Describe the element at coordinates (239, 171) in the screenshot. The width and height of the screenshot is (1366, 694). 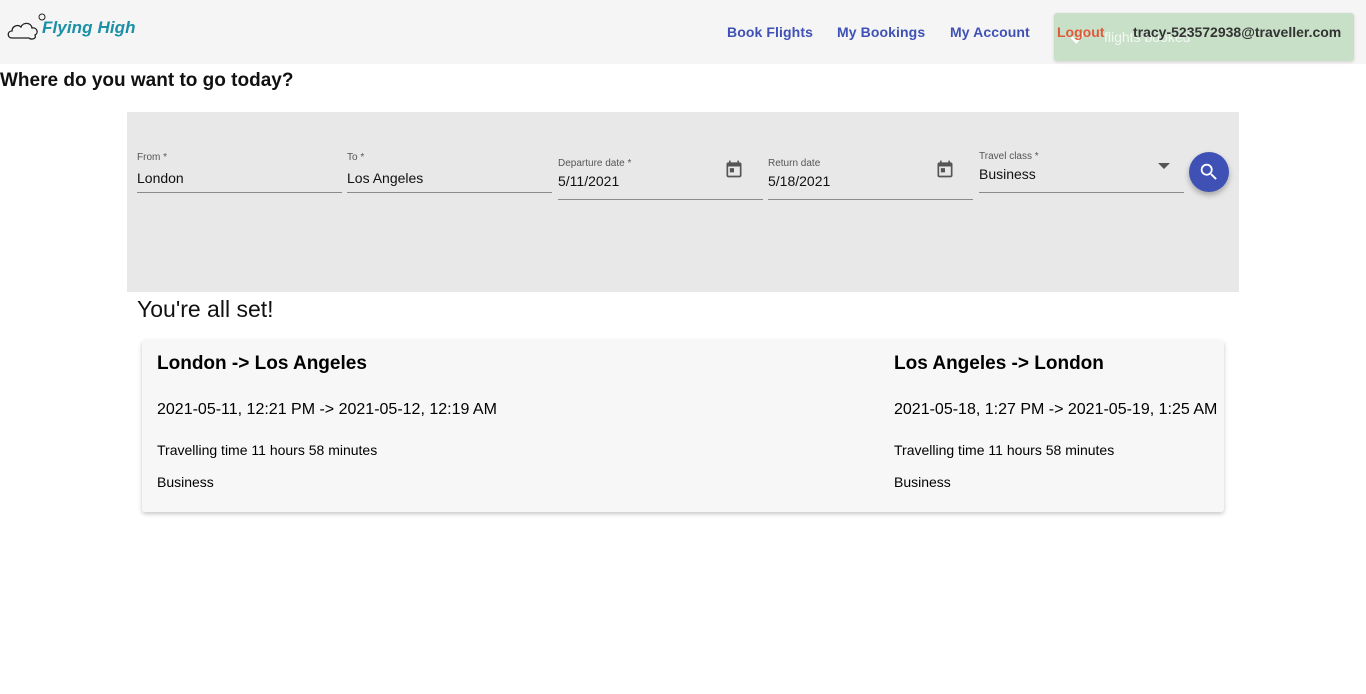
I see `from-field: From * London` at that location.